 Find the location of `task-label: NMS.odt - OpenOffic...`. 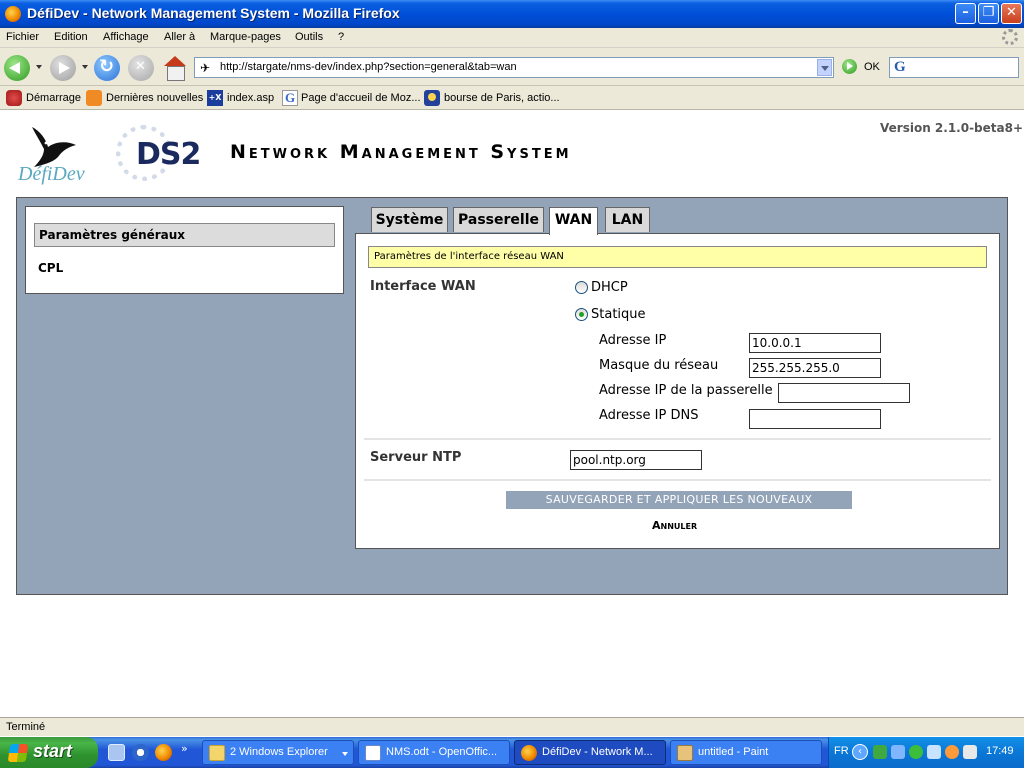

task-label: NMS.odt - OpenOffic... is located at coordinates (442, 752).